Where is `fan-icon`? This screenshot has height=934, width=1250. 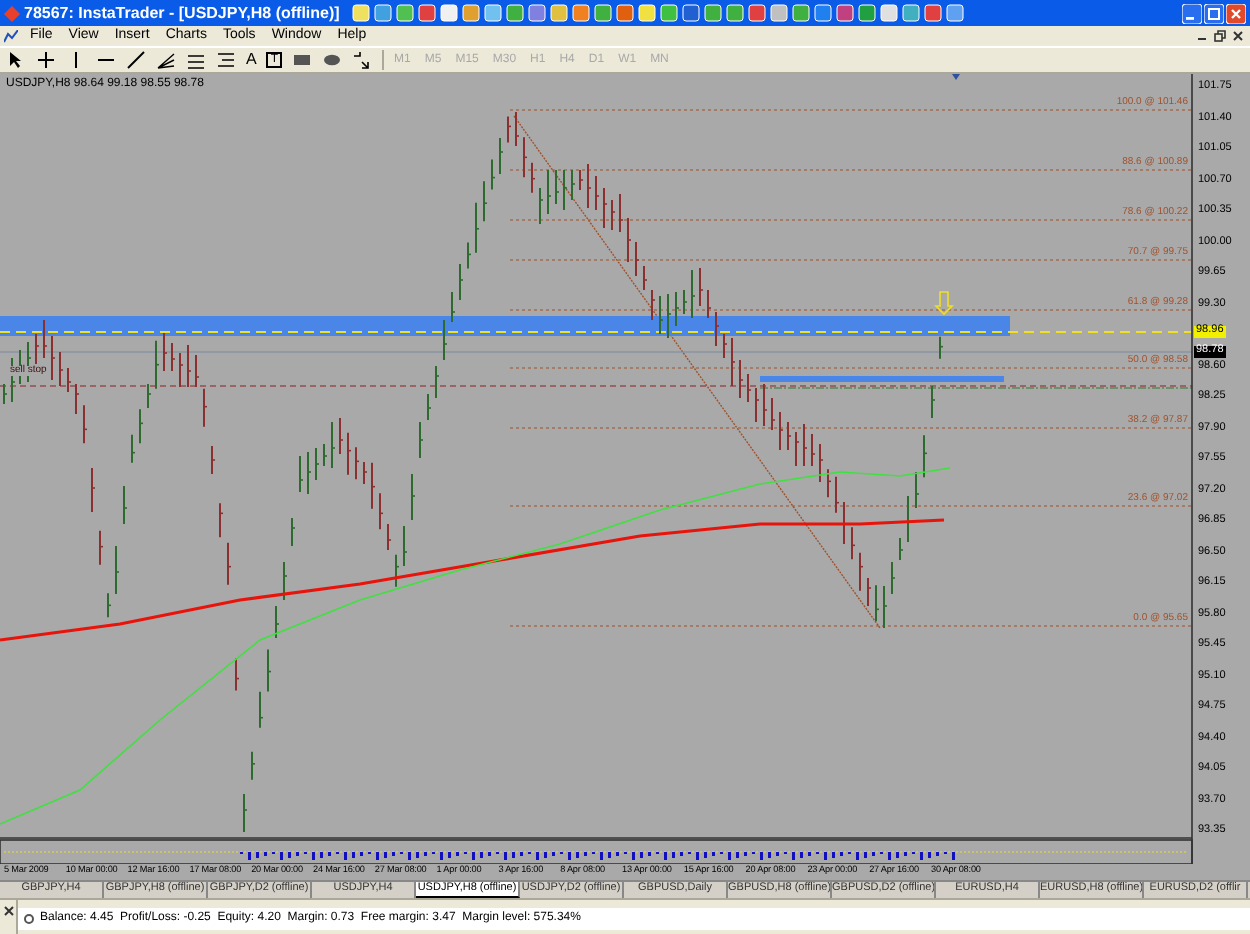
fan-icon is located at coordinates (166, 60).